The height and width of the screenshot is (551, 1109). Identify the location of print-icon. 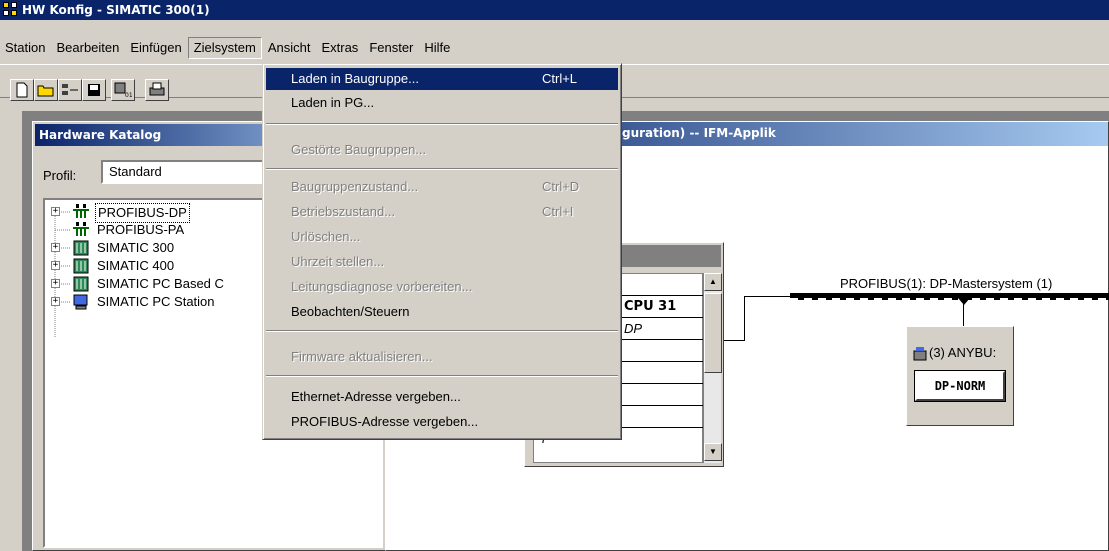
(157, 90).